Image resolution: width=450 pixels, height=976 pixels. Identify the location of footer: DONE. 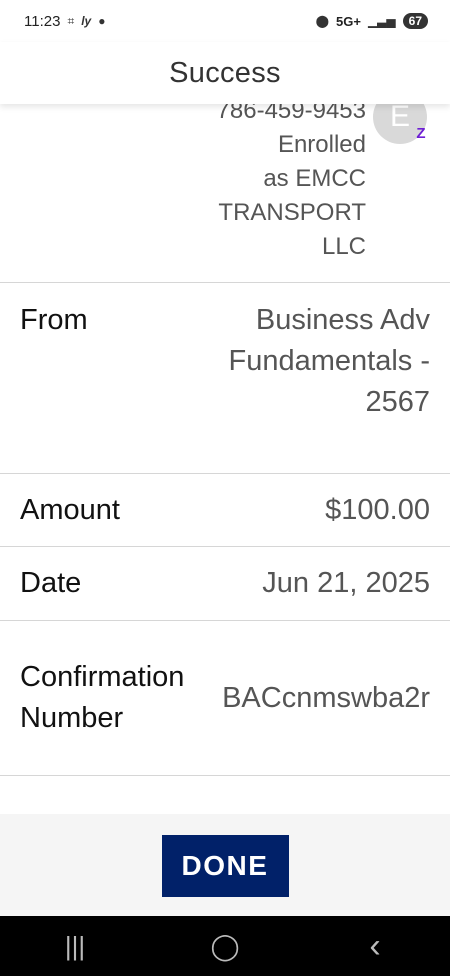
(225, 865).